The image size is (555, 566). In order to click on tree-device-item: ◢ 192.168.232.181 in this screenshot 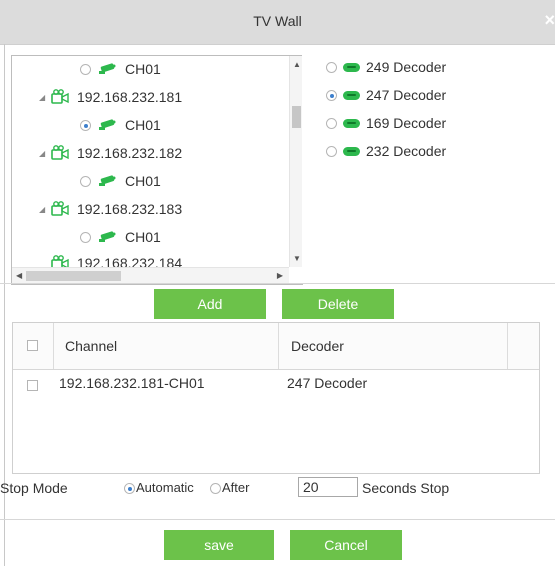, I will do `click(110, 97)`.